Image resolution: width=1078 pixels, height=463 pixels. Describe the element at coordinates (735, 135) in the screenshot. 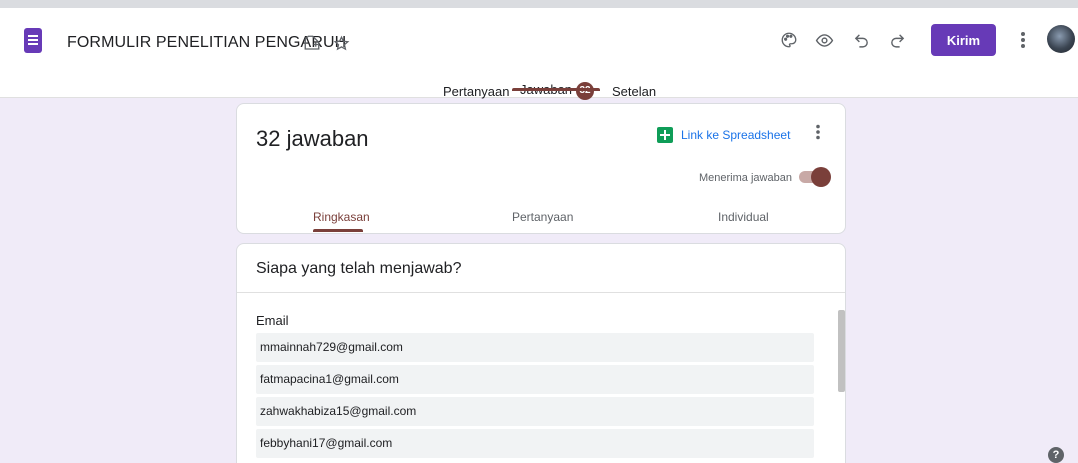

I see `link-to-sheets: Link ke Spreadsheet` at that location.